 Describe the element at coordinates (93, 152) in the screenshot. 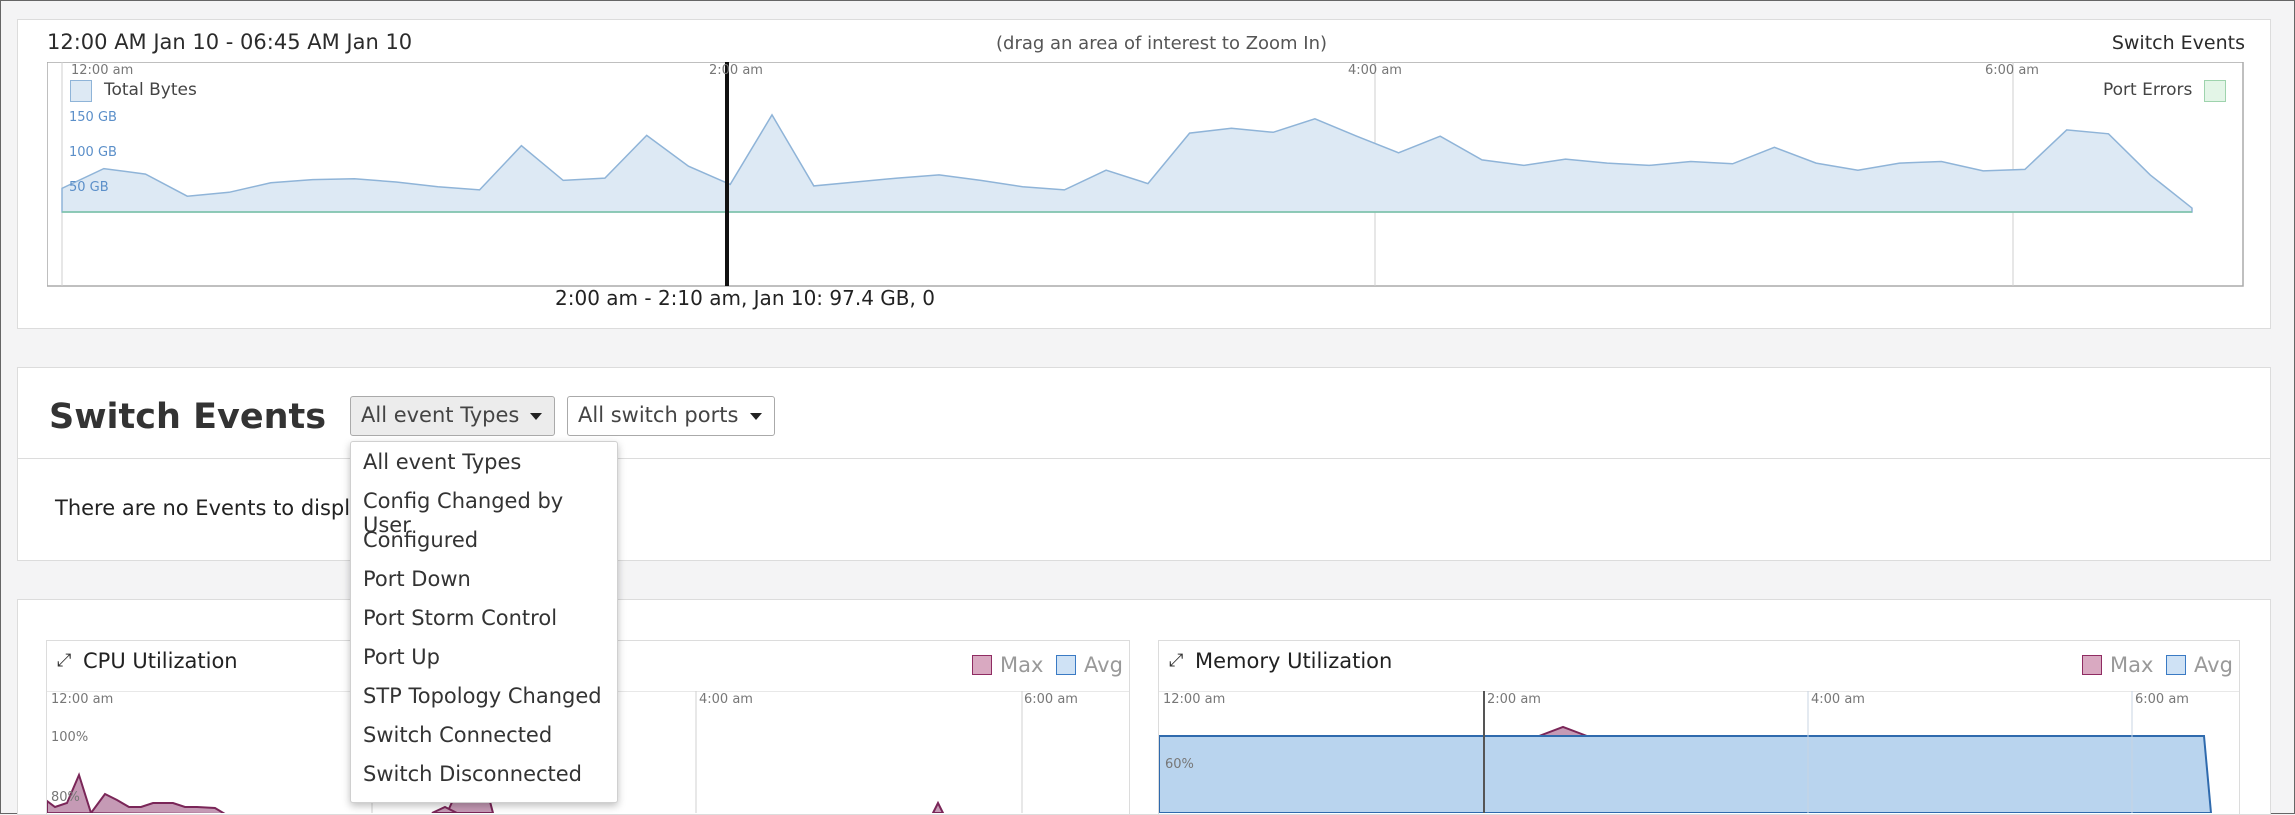

I see `timeline-y-100: 100 GB` at that location.